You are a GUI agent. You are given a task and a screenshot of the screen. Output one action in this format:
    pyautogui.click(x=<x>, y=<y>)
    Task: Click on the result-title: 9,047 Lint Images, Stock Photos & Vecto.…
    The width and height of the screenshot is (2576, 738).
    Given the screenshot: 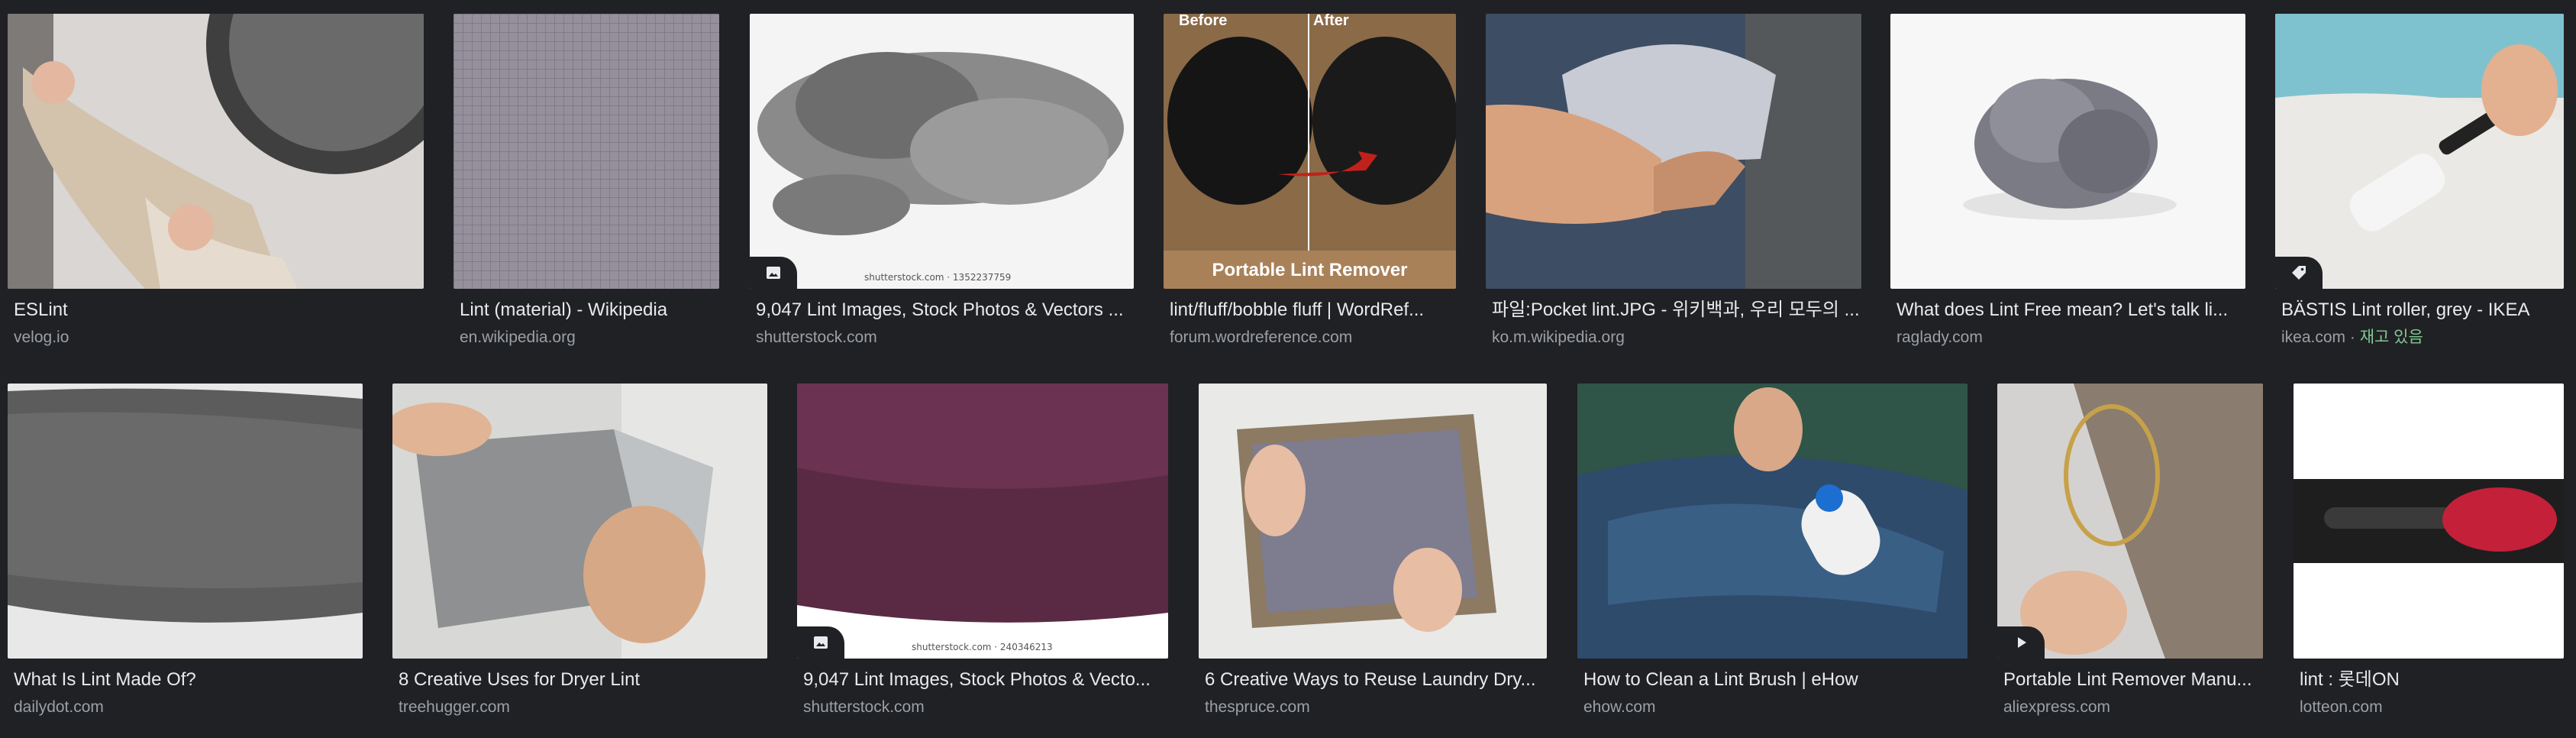 What is the action you would take?
    pyautogui.click(x=985, y=679)
    